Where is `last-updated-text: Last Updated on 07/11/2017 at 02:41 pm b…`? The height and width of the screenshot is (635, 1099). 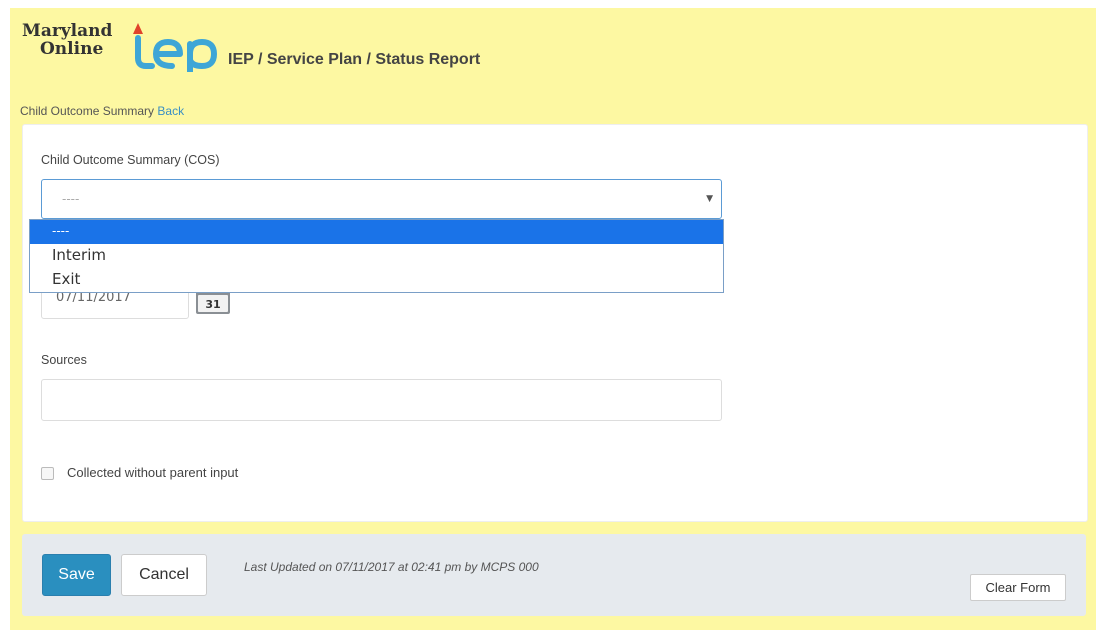
last-updated-text: Last Updated on 07/11/2017 at 02:41 pm b… is located at coordinates (391, 567).